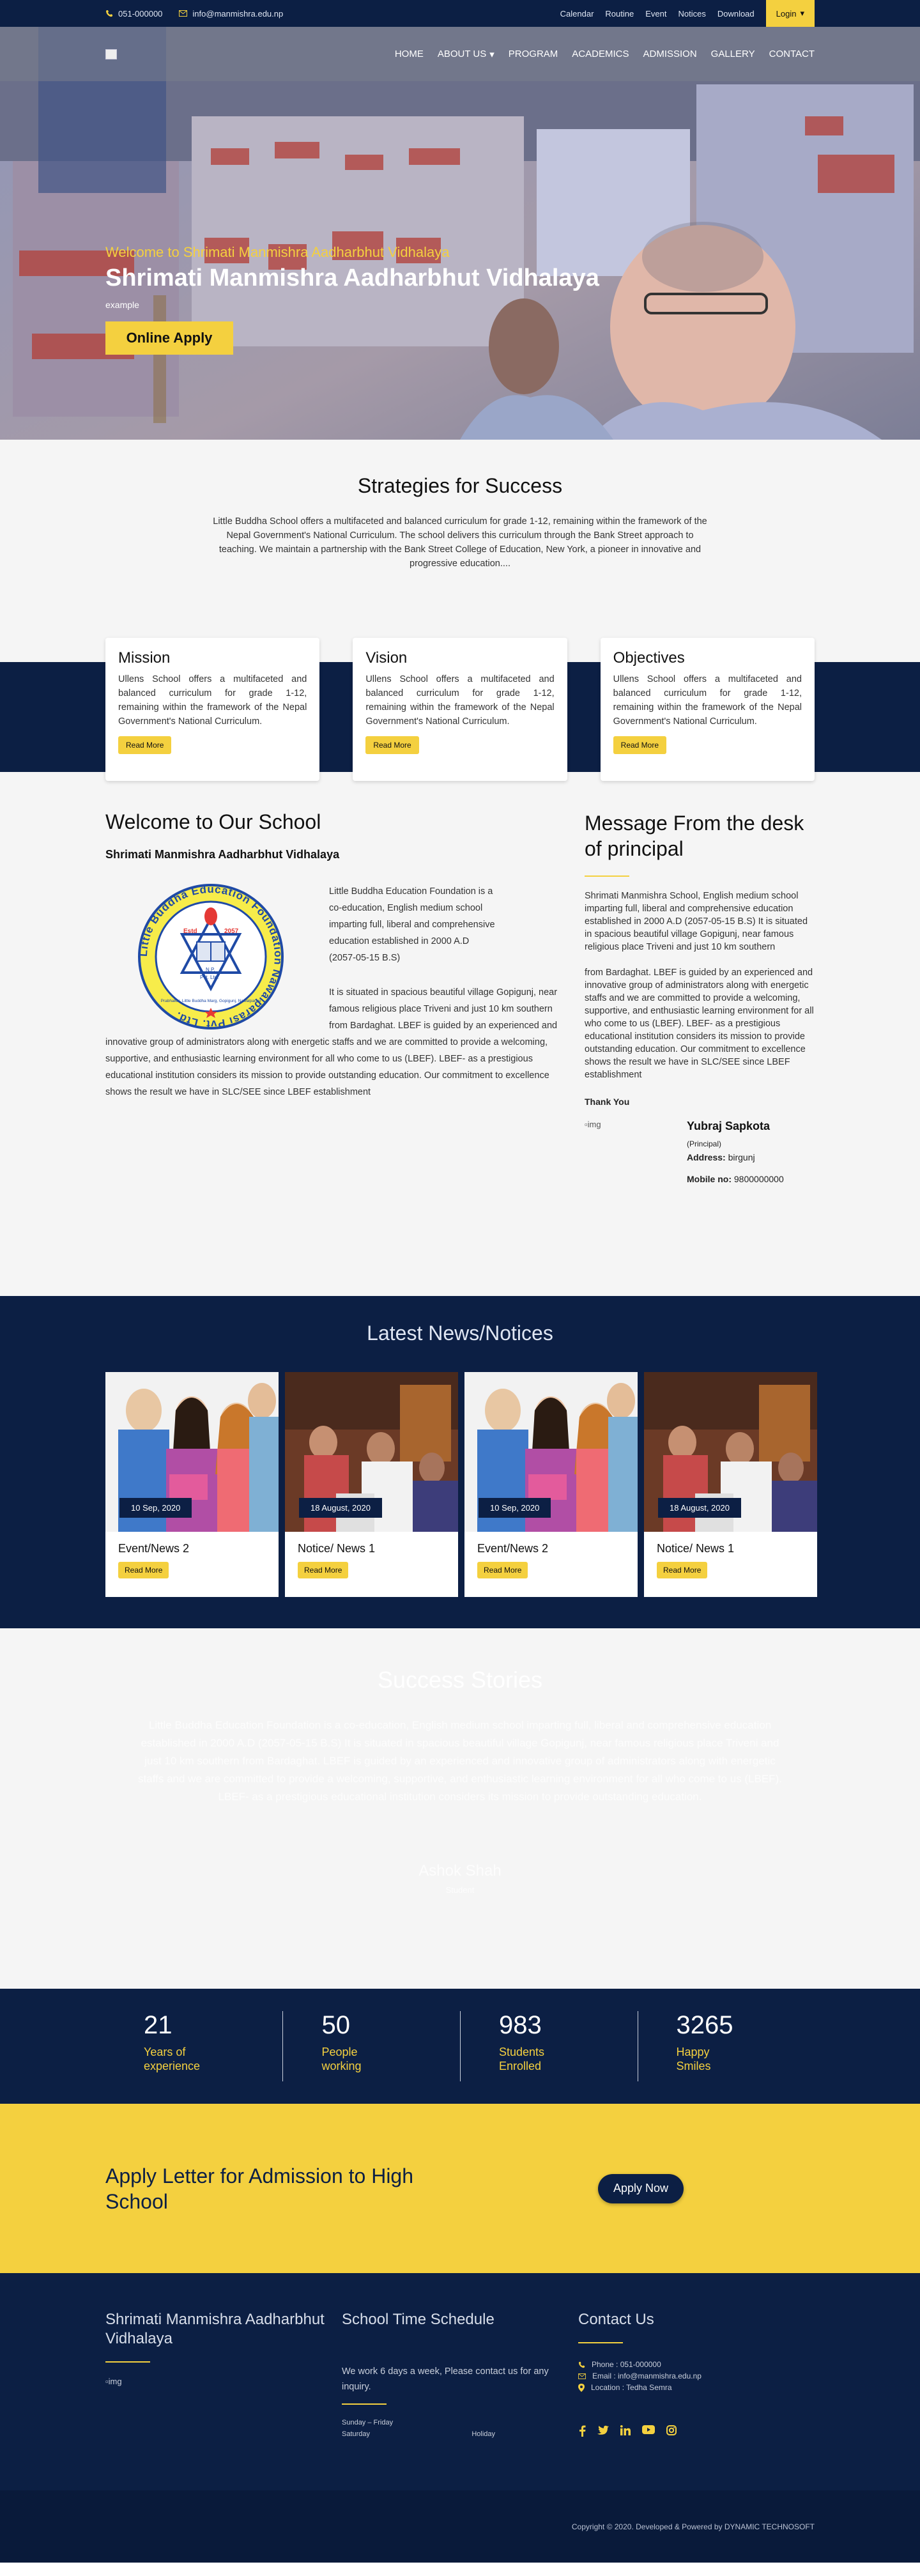  Describe the element at coordinates (648, 2429) in the screenshot. I see `youtube-icon` at that location.